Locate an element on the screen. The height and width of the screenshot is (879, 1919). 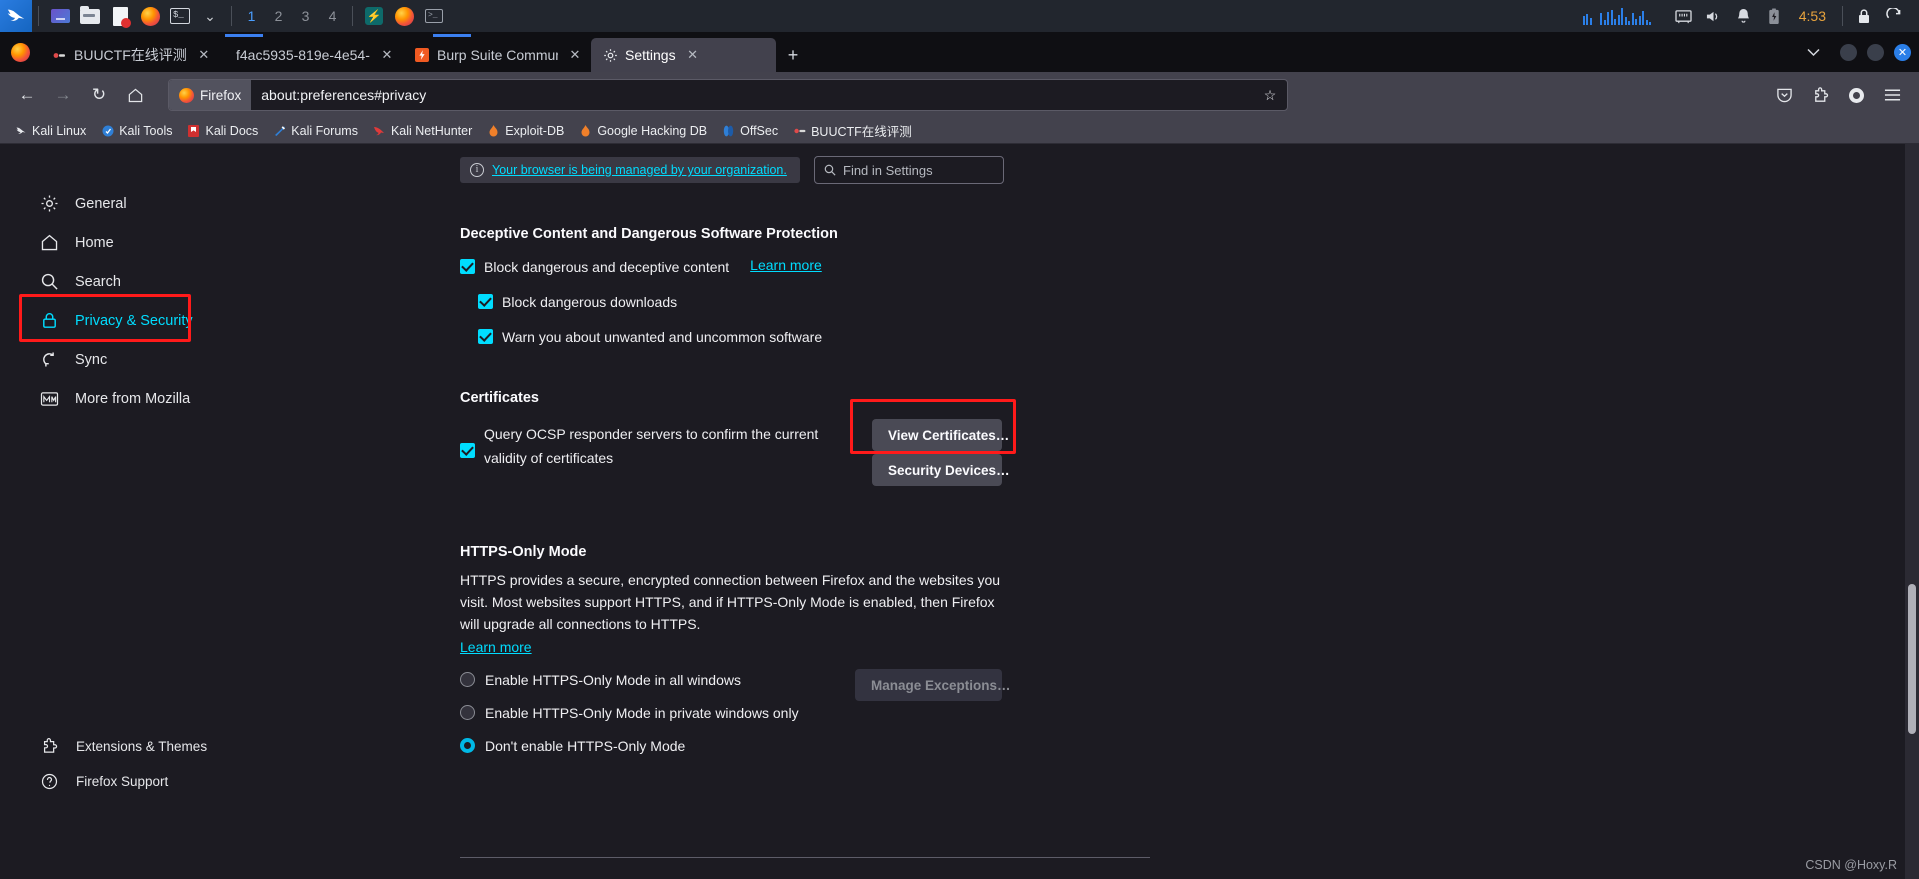
bookmark-kali-nethunter: Kali NetHunter is located at coordinates (422, 131).